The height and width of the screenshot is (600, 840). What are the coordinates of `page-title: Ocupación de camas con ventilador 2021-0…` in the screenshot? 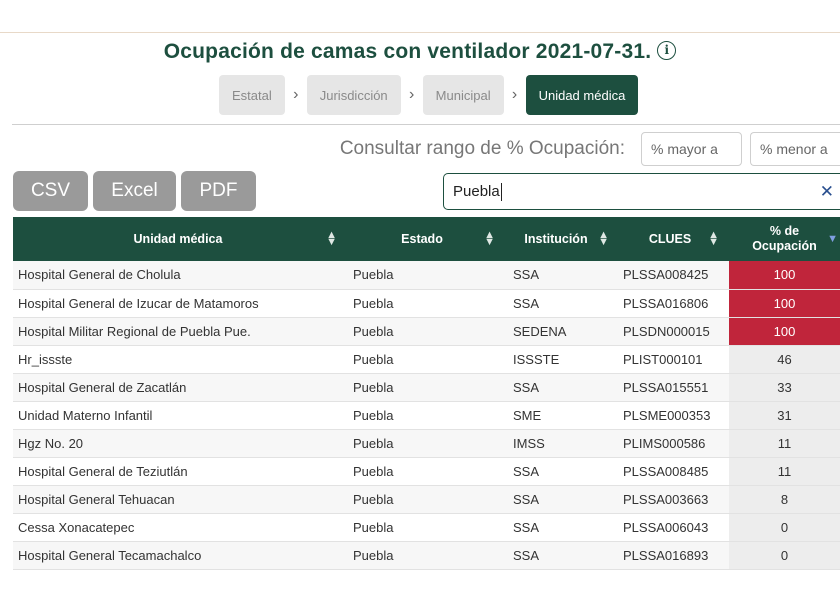 It's located at (407, 51).